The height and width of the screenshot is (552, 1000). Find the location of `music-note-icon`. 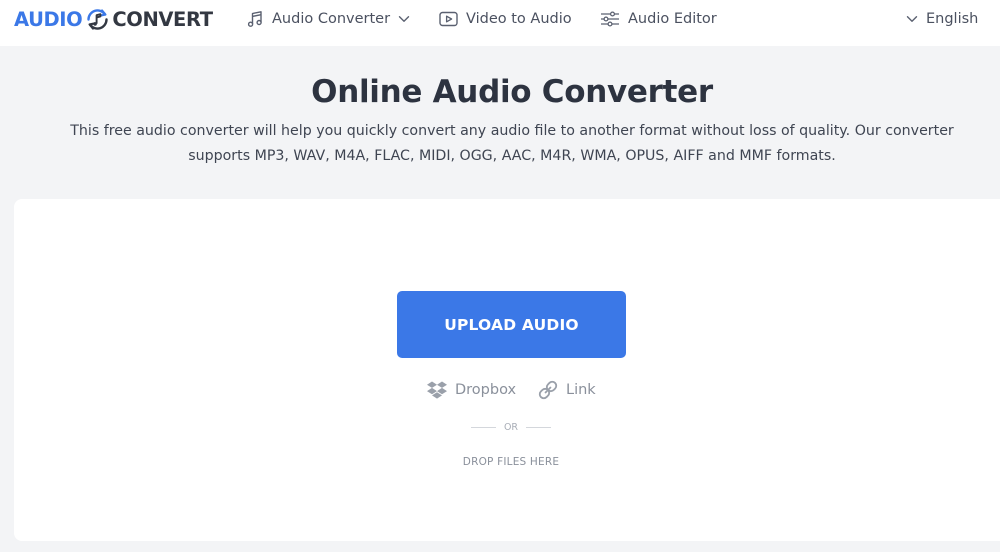

music-note-icon is located at coordinates (254, 19).